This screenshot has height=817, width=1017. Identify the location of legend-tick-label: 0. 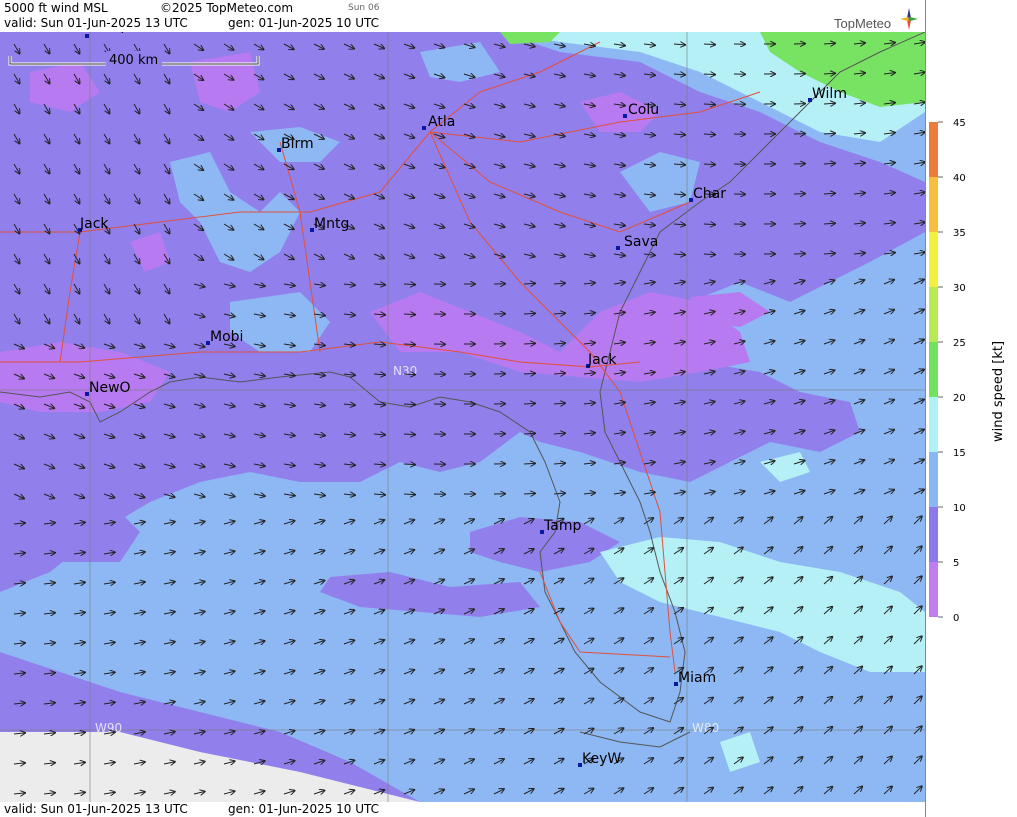
(956, 618).